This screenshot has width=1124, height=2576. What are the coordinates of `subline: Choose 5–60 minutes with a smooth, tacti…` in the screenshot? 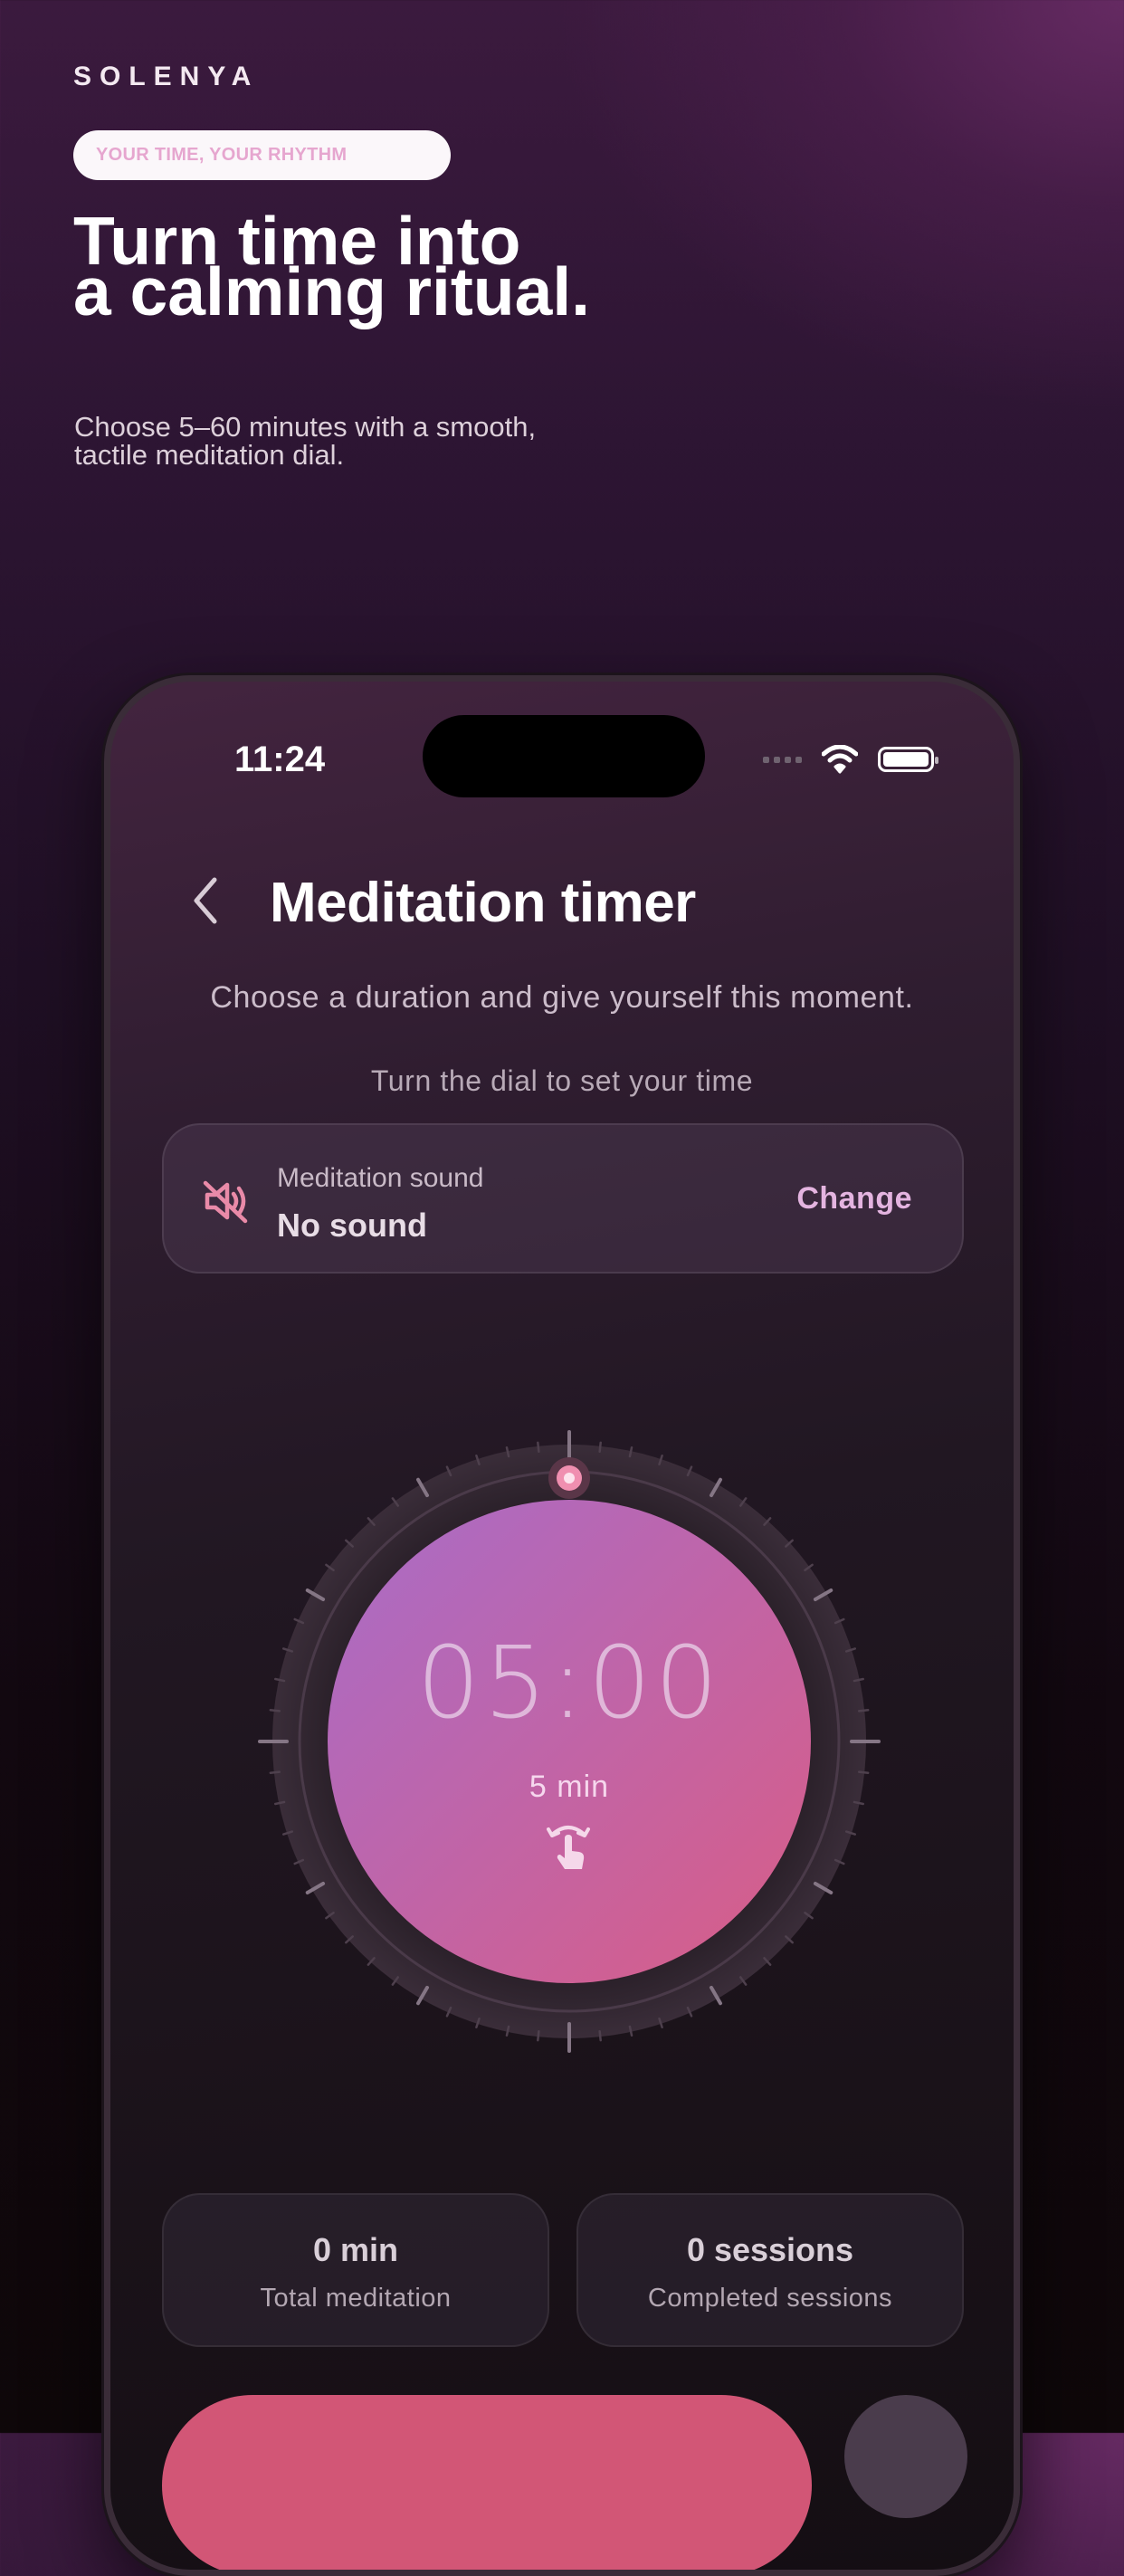 It's located at (391, 441).